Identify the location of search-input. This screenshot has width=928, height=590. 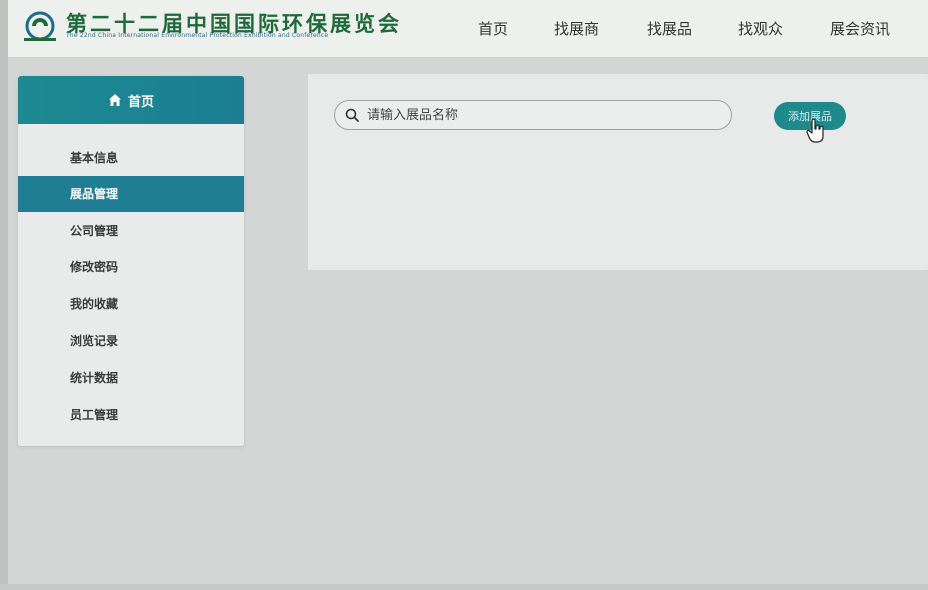
(537, 115).